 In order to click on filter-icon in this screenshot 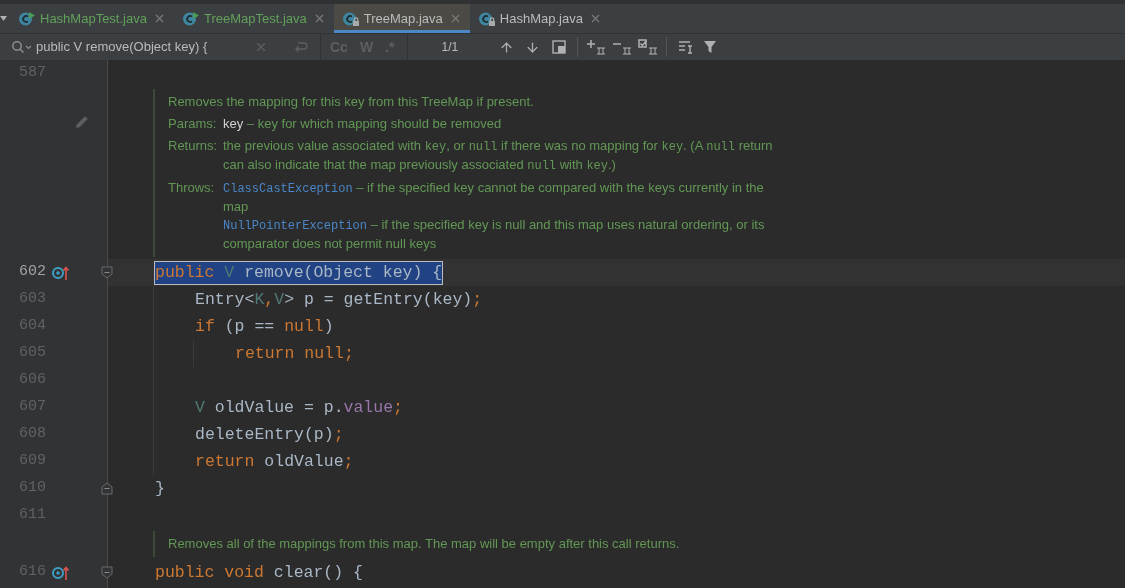, I will do `click(710, 47)`.